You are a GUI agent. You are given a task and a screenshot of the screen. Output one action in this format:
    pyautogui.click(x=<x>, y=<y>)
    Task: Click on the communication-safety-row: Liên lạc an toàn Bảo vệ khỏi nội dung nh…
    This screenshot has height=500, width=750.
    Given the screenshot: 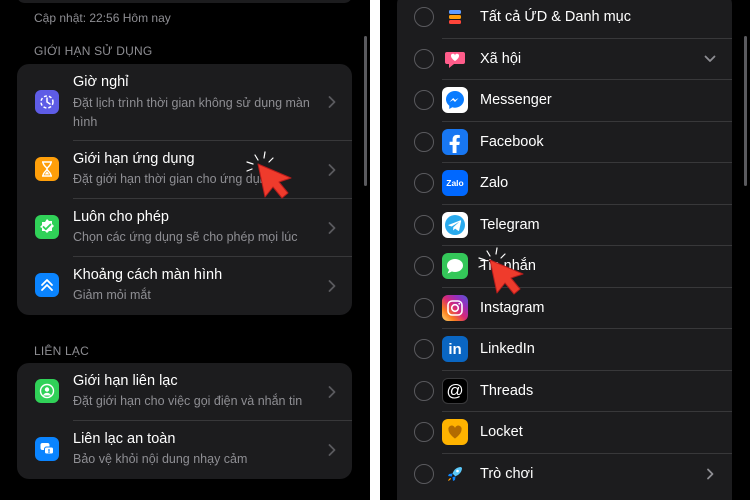 What is the action you would take?
    pyautogui.click(x=184, y=450)
    